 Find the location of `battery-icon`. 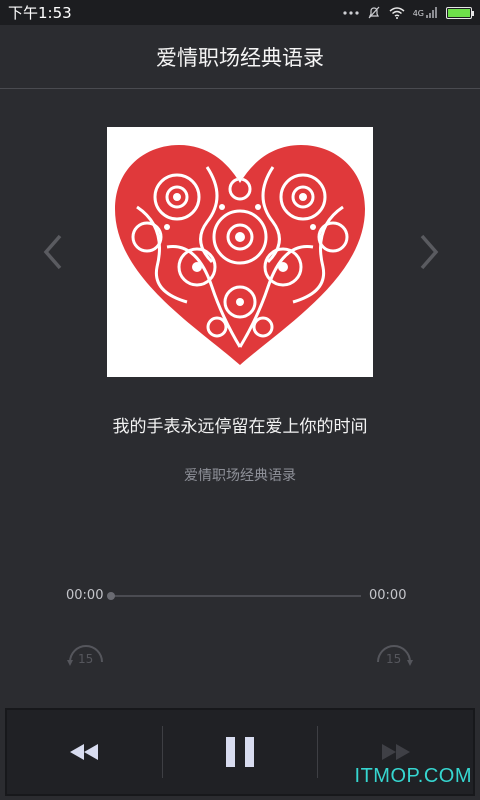

battery-icon is located at coordinates (460, 12).